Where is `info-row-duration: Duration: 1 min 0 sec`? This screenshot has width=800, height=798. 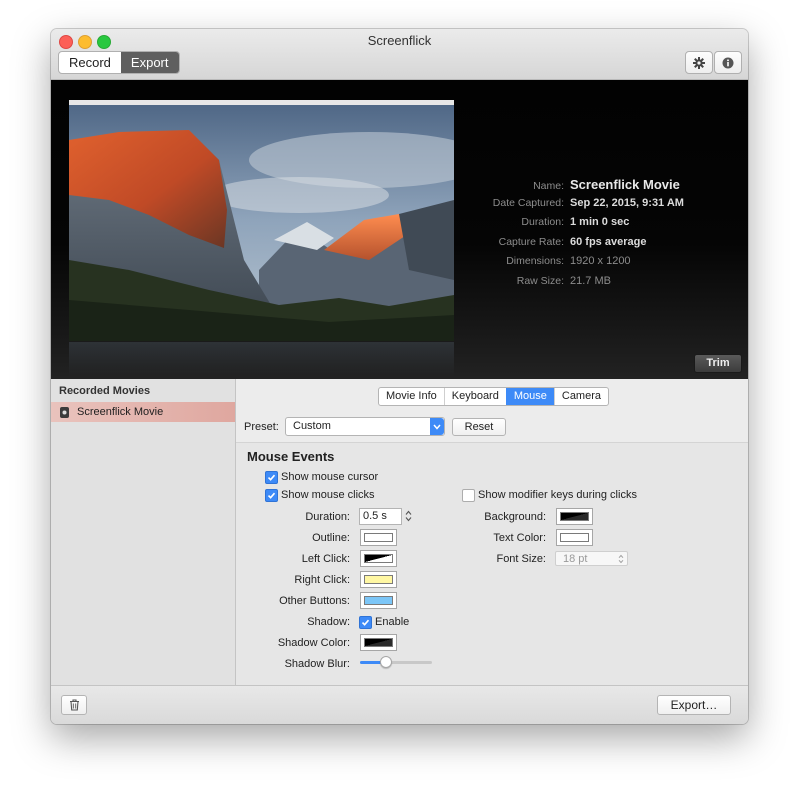 info-row-duration: Duration: 1 min 0 sec is located at coordinates (571, 226).